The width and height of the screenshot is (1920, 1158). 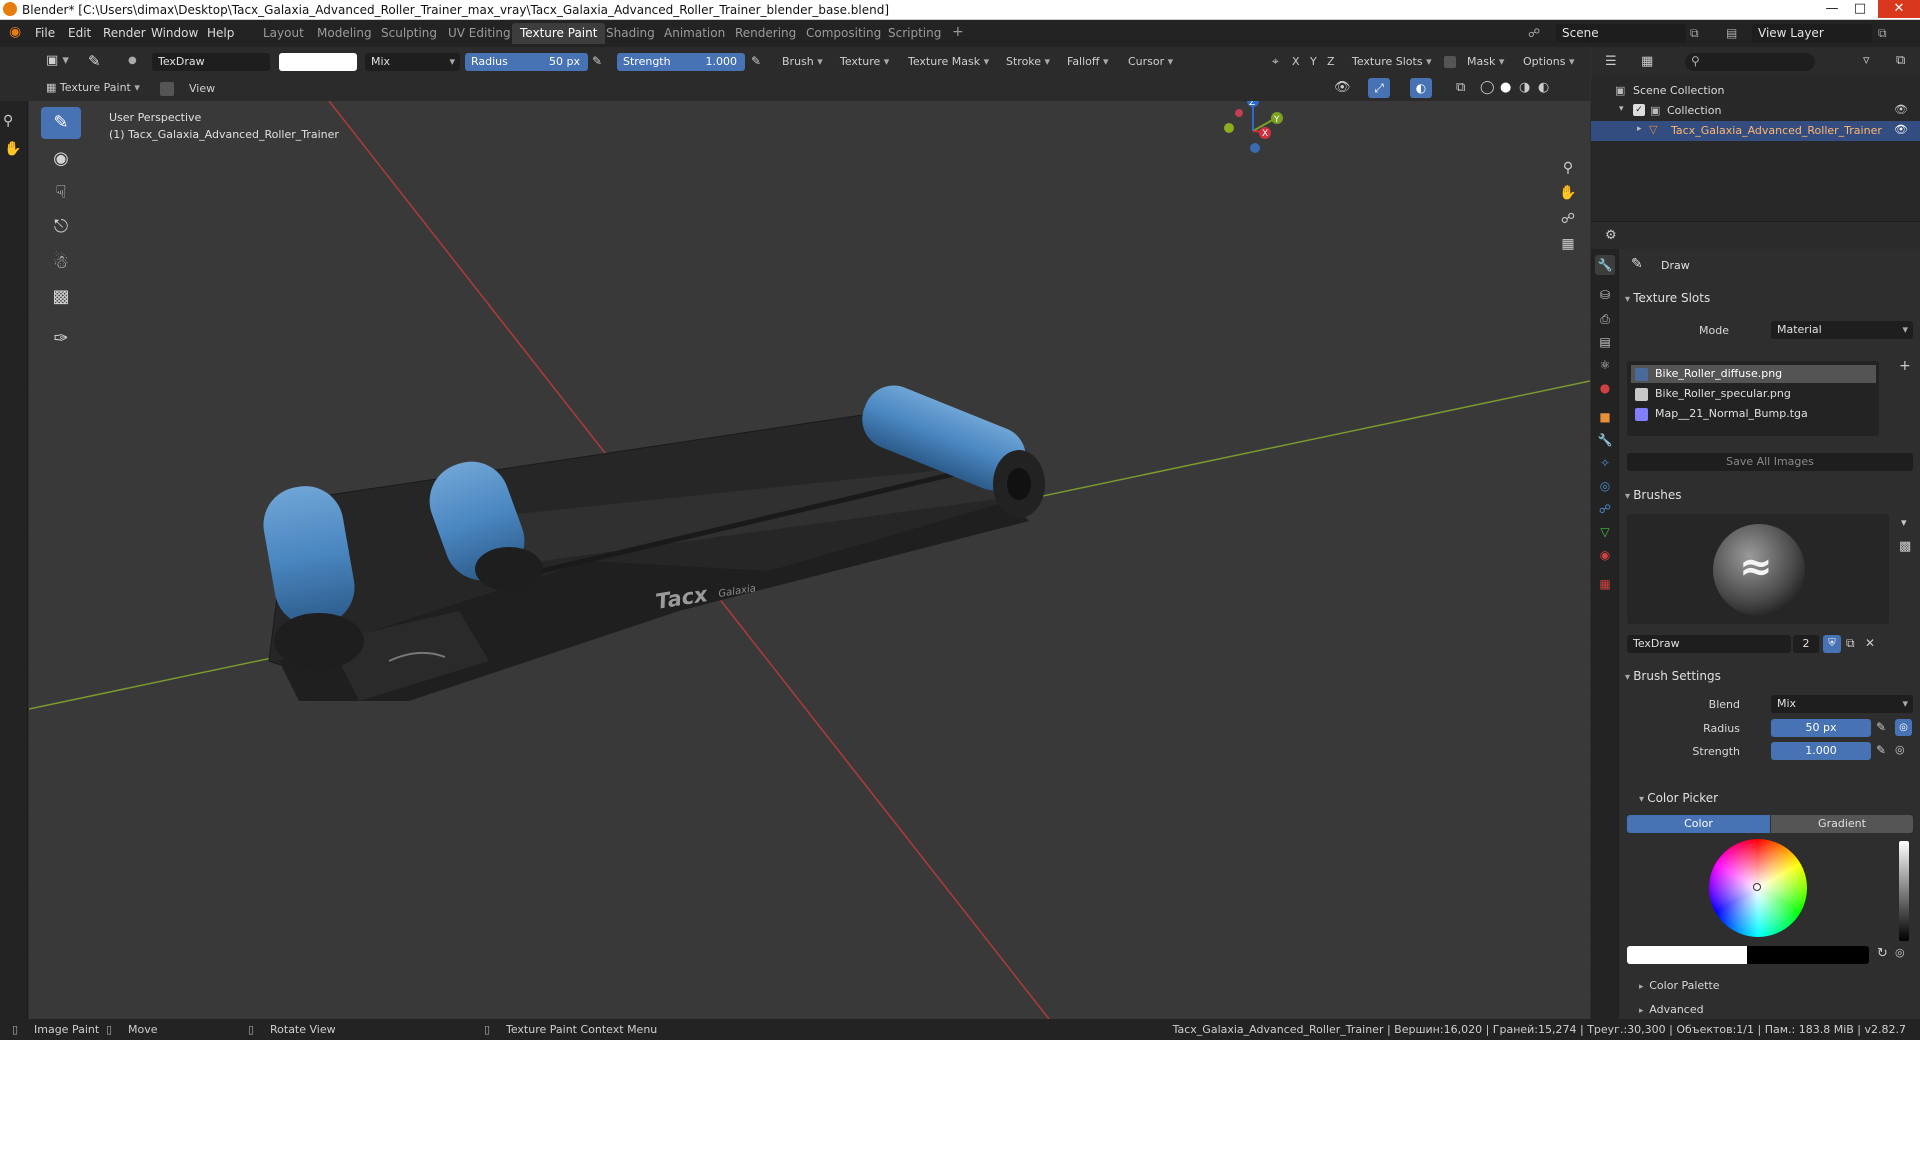 What do you see at coordinates (1687, 955) in the screenshot?
I see `primary-color-swatch` at bounding box center [1687, 955].